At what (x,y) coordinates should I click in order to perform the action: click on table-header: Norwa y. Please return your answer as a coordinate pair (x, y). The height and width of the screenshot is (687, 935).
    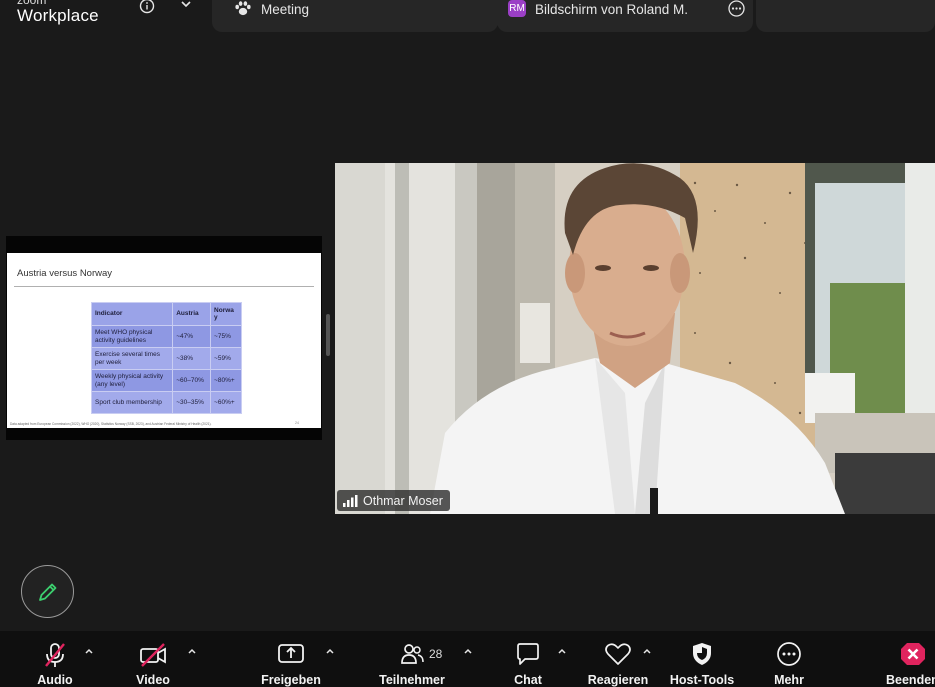
    Looking at the image, I should click on (226, 314).